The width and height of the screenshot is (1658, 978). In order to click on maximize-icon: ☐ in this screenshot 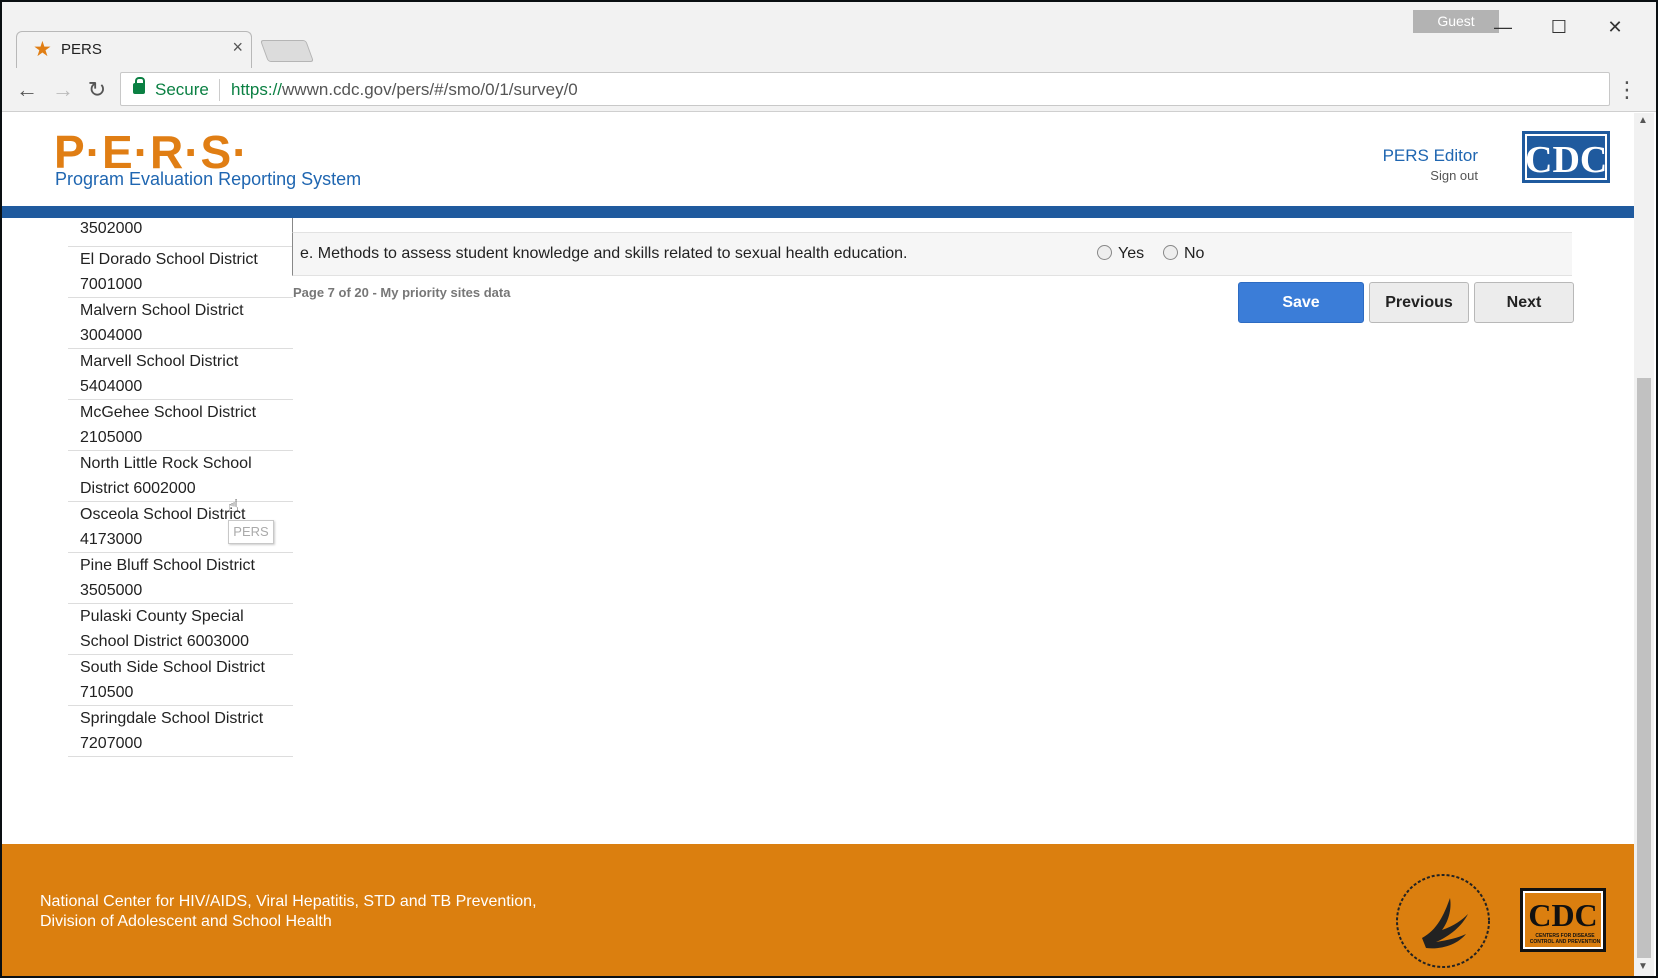, I will do `click(1559, 27)`.